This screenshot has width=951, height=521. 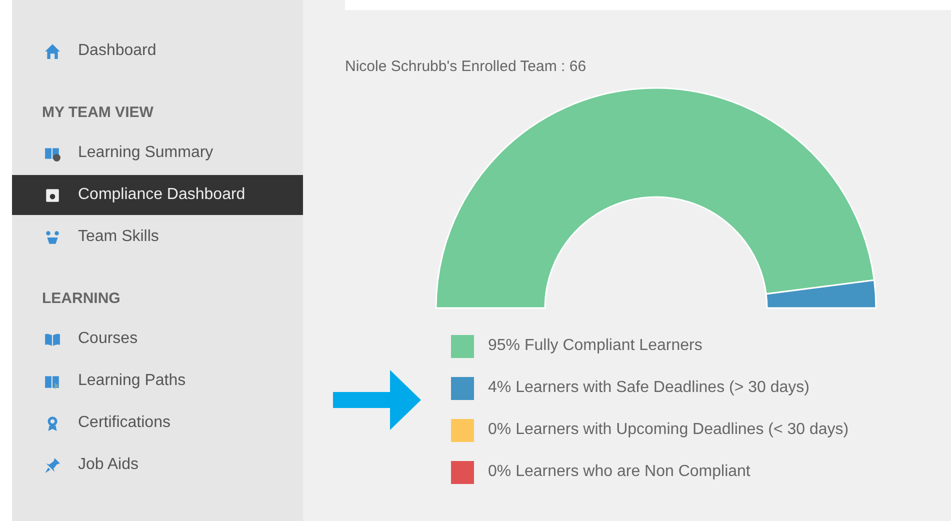 What do you see at coordinates (595, 346) in the screenshot?
I see `legend-label: 95% Fully Compliant Learners` at bounding box center [595, 346].